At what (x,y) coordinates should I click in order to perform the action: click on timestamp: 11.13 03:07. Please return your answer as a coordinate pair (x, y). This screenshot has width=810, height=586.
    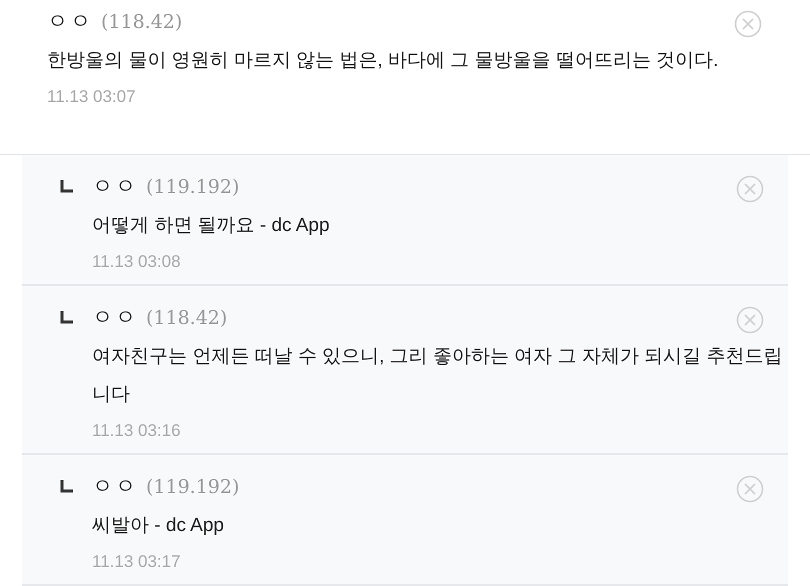
    Looking at the image, I should click on (92, 97).